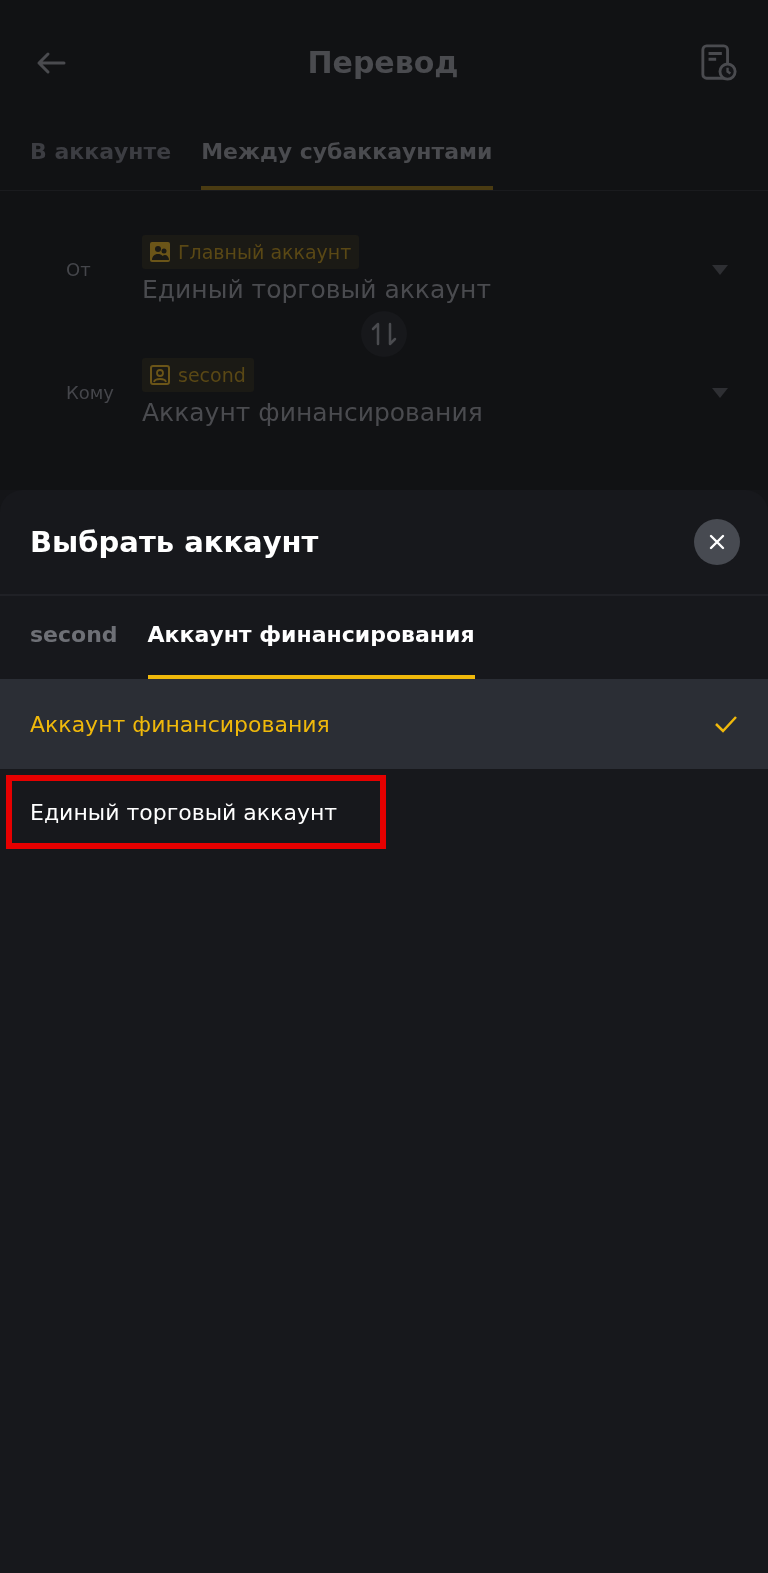  Describe the element at coordinates (383, 62) in the screenshot. I see `page-title: Перевод` at that location.